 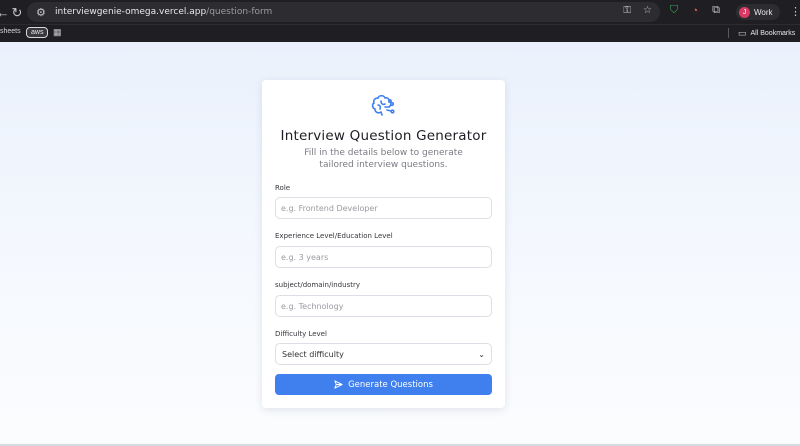 What do you see at coordinates (744, 12) in the screenshot?
I see `avatar: J` at bounding box center [744, 12].